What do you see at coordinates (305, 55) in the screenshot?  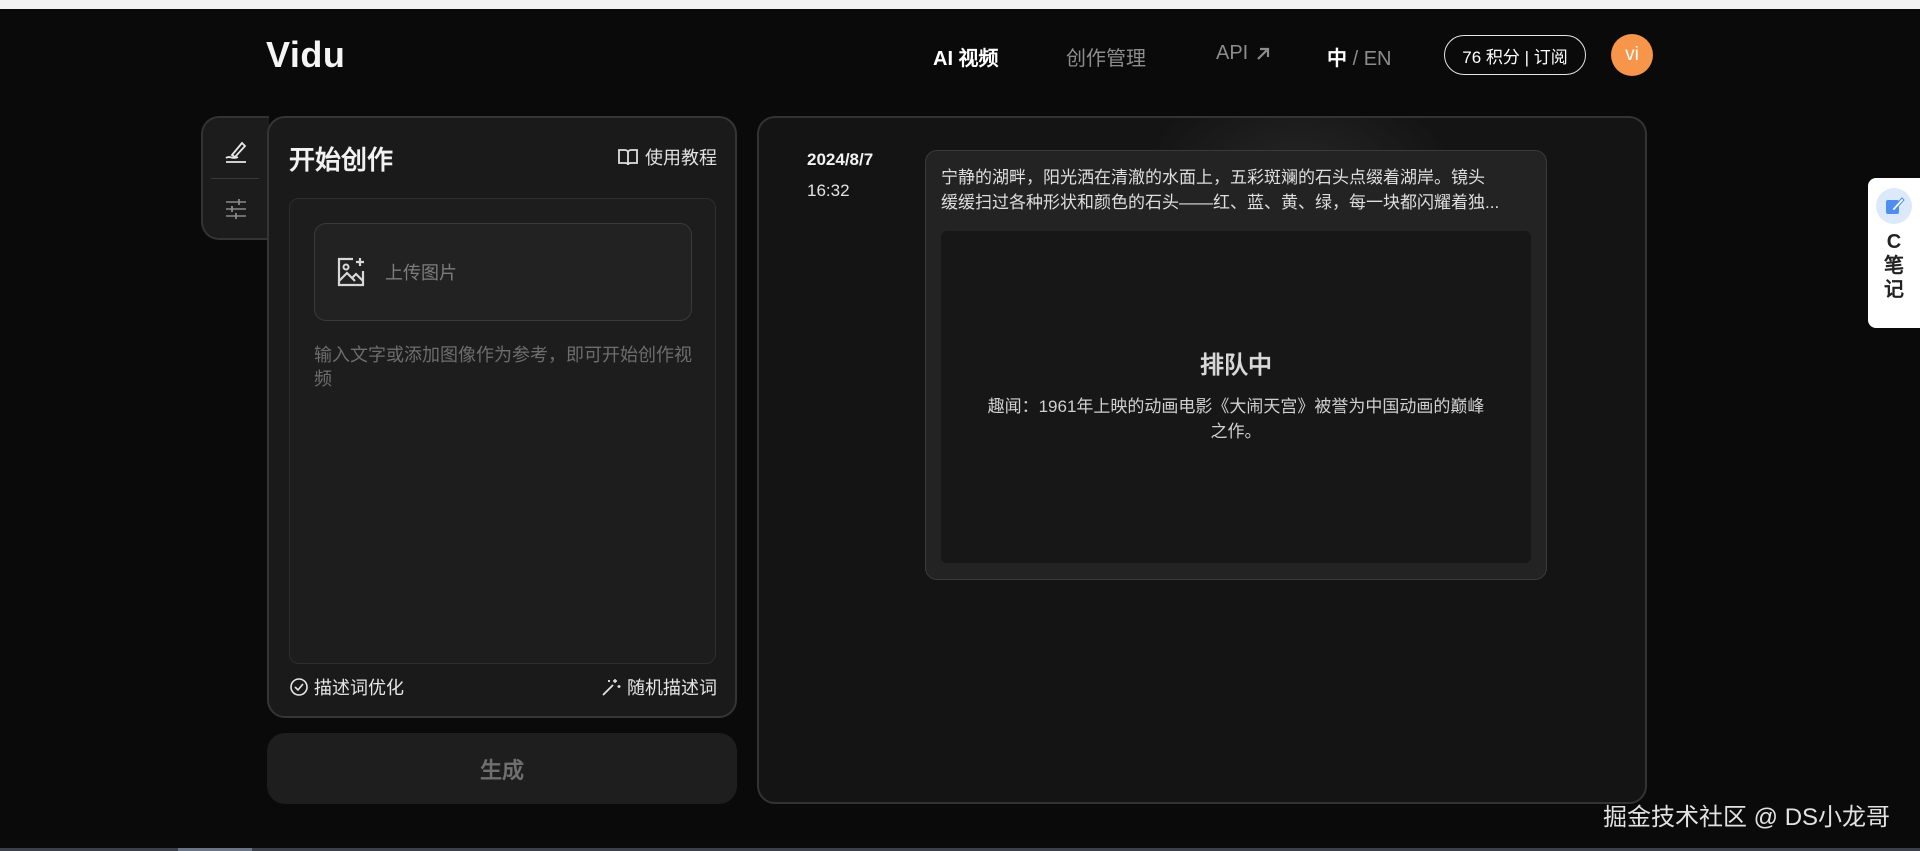 I see `vidu-logo: Vidu` at bounding box center [305, 55].